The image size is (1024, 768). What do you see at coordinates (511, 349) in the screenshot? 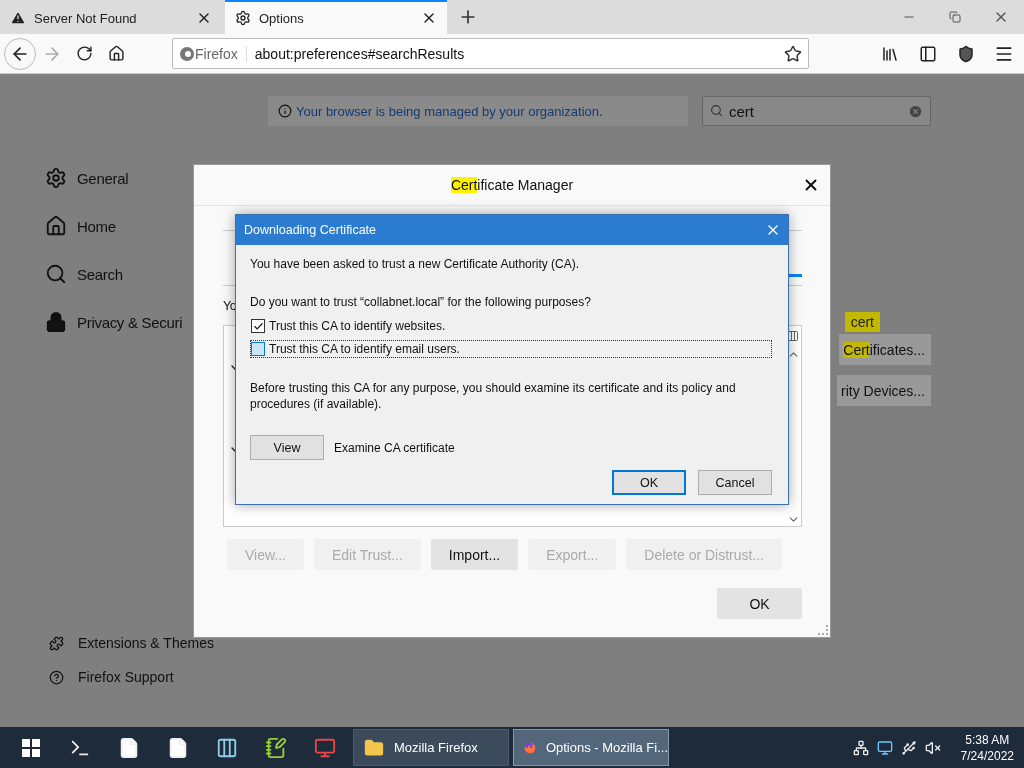
I see `trust-option: Trust this CA to identify email users.` at bounding box center [511, 349].